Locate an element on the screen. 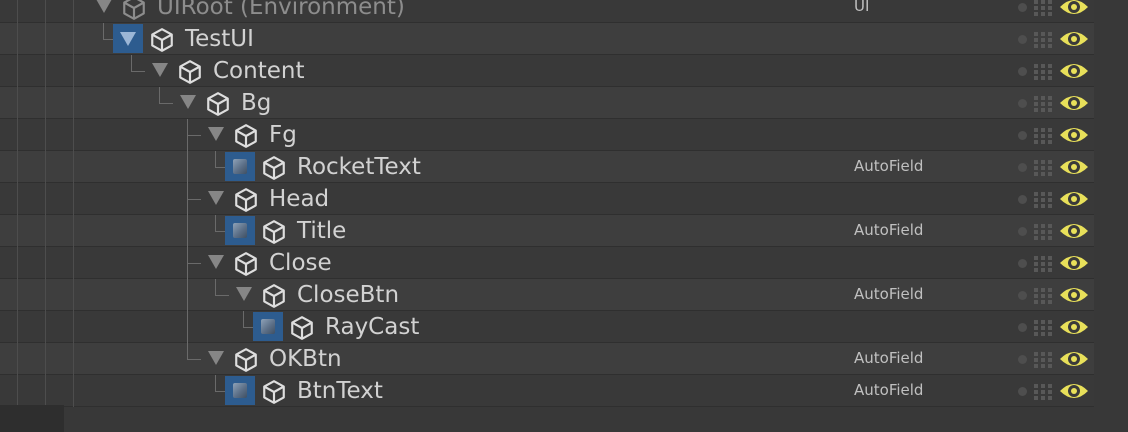  object-name: Head is located at coordinates (299, 199).